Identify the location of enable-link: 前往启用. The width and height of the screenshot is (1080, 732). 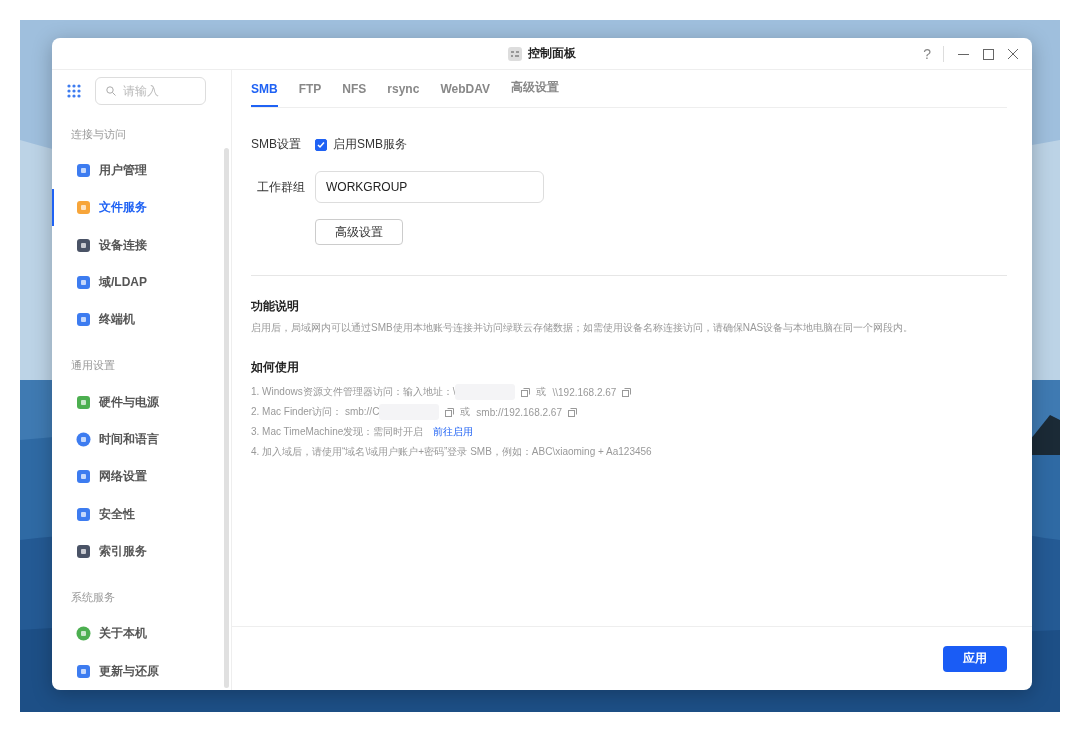
(453, 432).